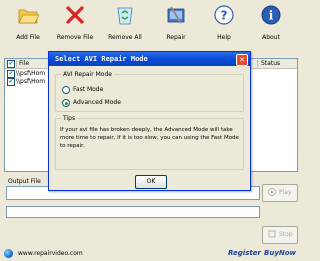 This screenshot has height=261, width=320. What do you see at coordinates (50, 253) in the screenshot?
I see `website-link: www.repairvideo.com` at bounding box center [50, 253].